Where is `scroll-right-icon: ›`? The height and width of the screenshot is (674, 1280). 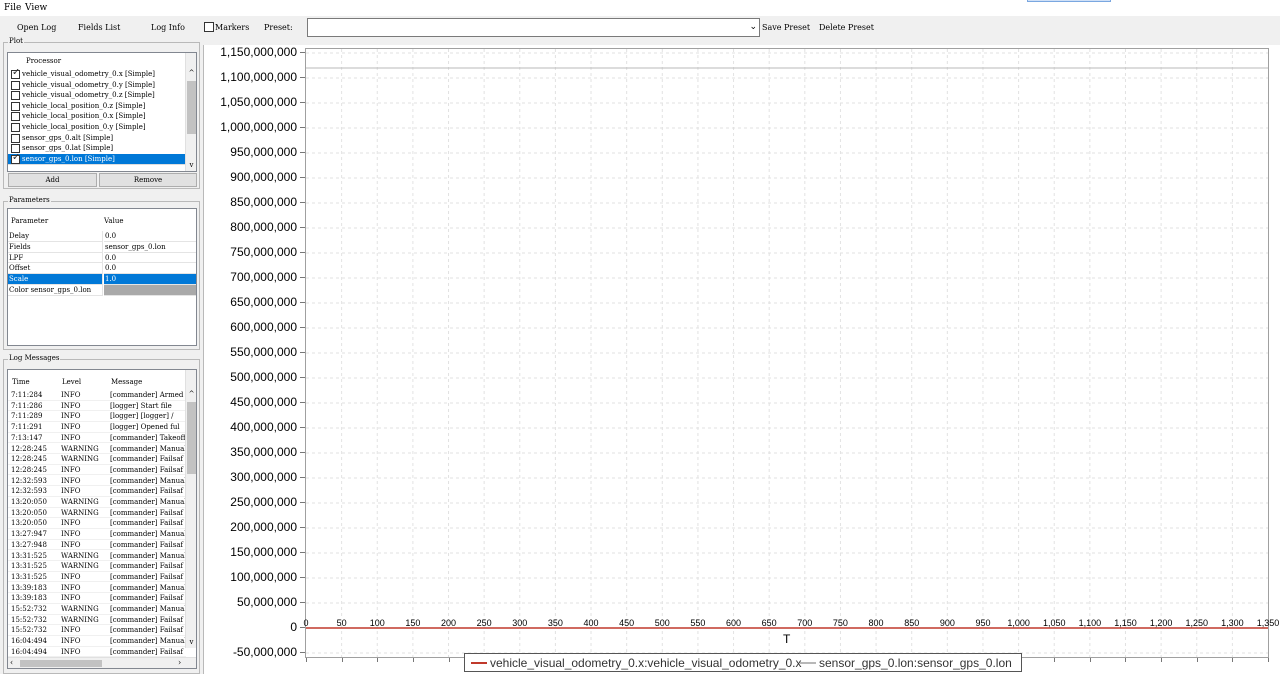 scroll-right-icon: › is located at coordinates (179, 662).